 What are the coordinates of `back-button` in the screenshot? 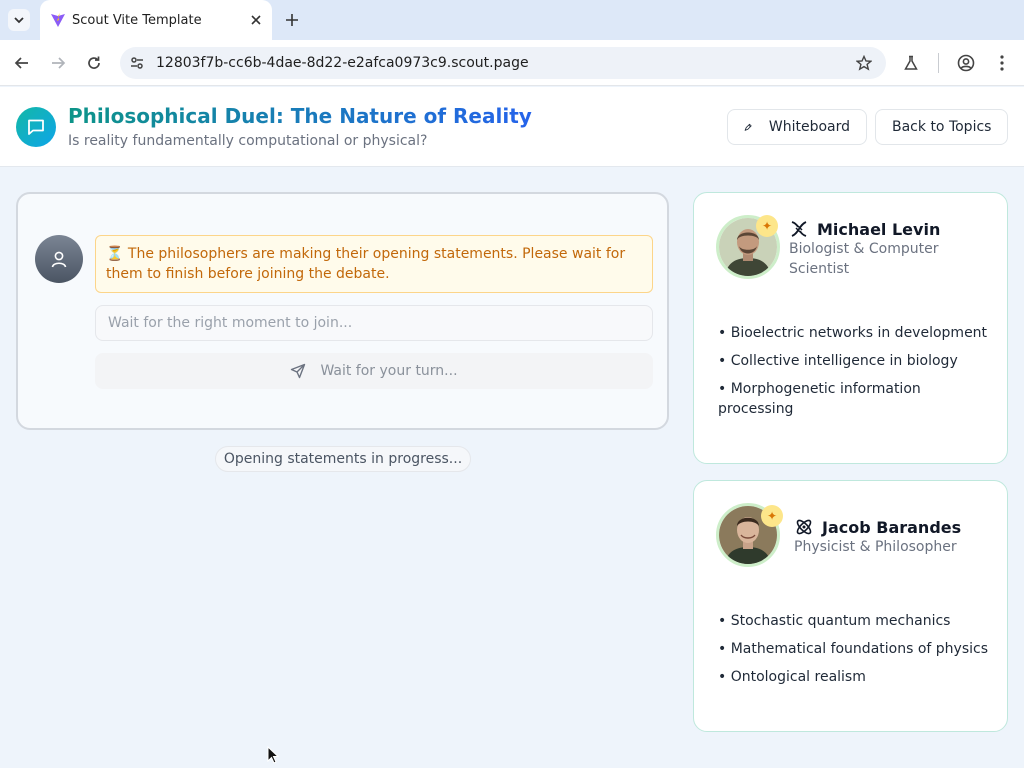 It's located at (22, 63).